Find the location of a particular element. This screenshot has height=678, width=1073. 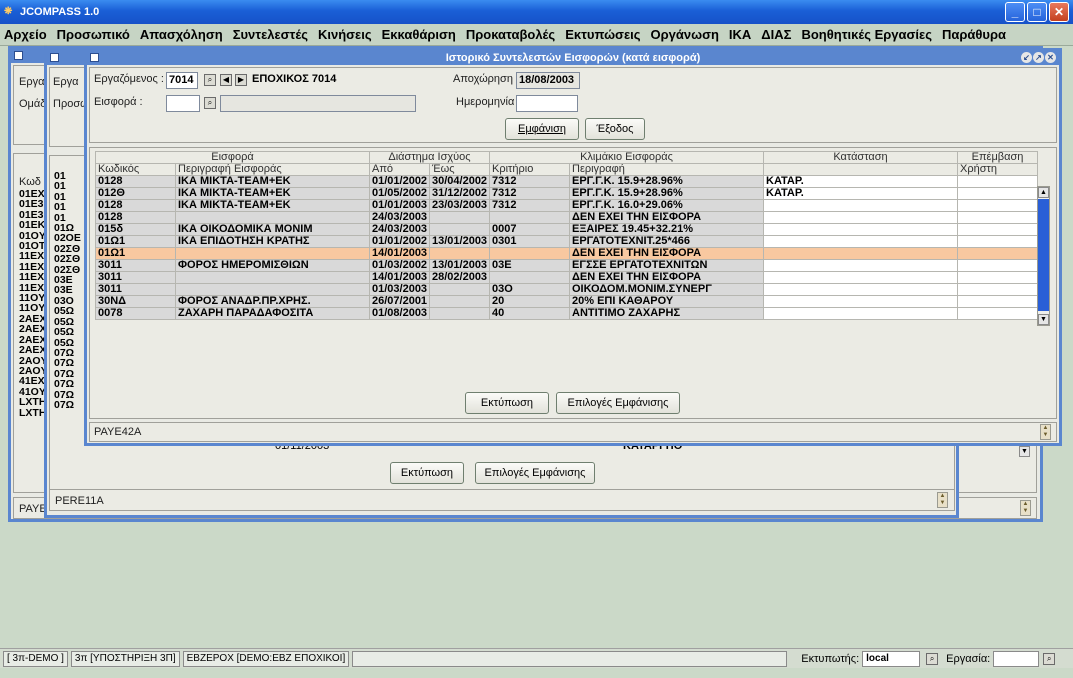

table-row: 3011 01/03/2003 03O ΟΙΚΟΔΟΜ.ΜΟΝΙΜ.ΣΥΝΕΡΓ is located at coordinates (566, 289).